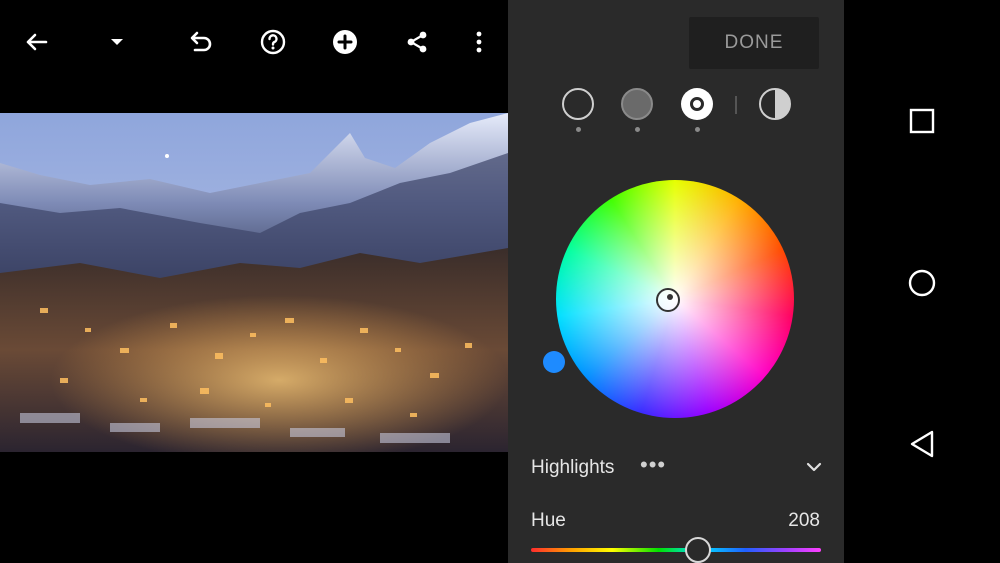 This screenshot has width=1000, height=563. Describe the element at coordinates (698, 550) in the screenshot. I see `hue-slider-thumb` at that location.